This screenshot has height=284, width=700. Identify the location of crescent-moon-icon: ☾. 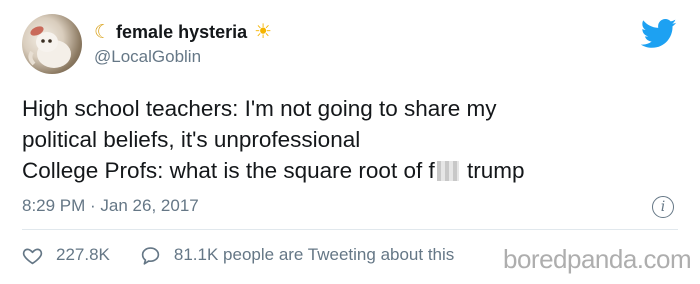
(103, 32).